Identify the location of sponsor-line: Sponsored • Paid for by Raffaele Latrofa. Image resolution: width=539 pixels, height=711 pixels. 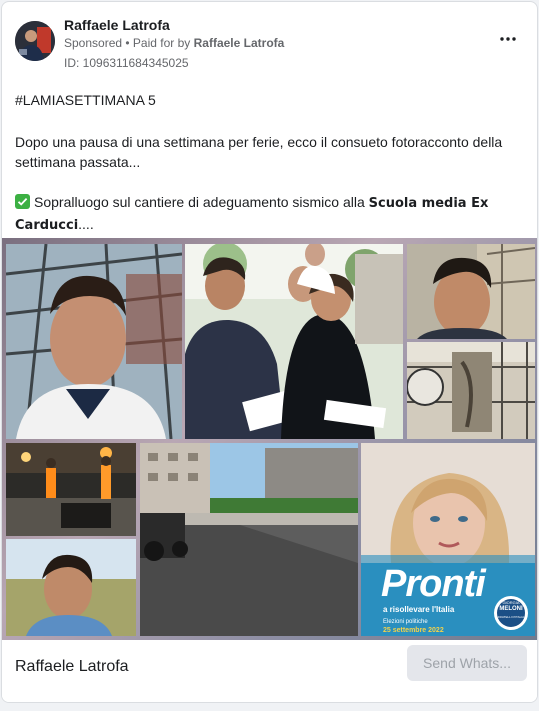
(174, 43).